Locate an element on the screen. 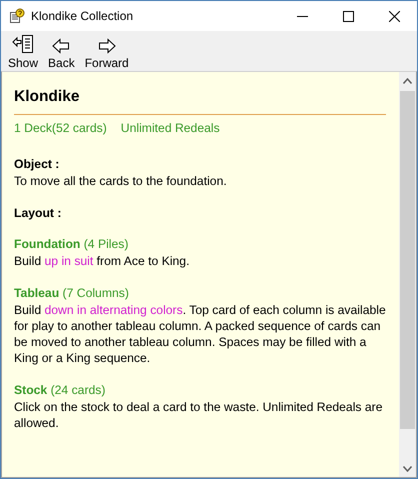 The image size is (418, 479). pile-heading: Tableau (7 Columns) is located at coordinates (72, 293).